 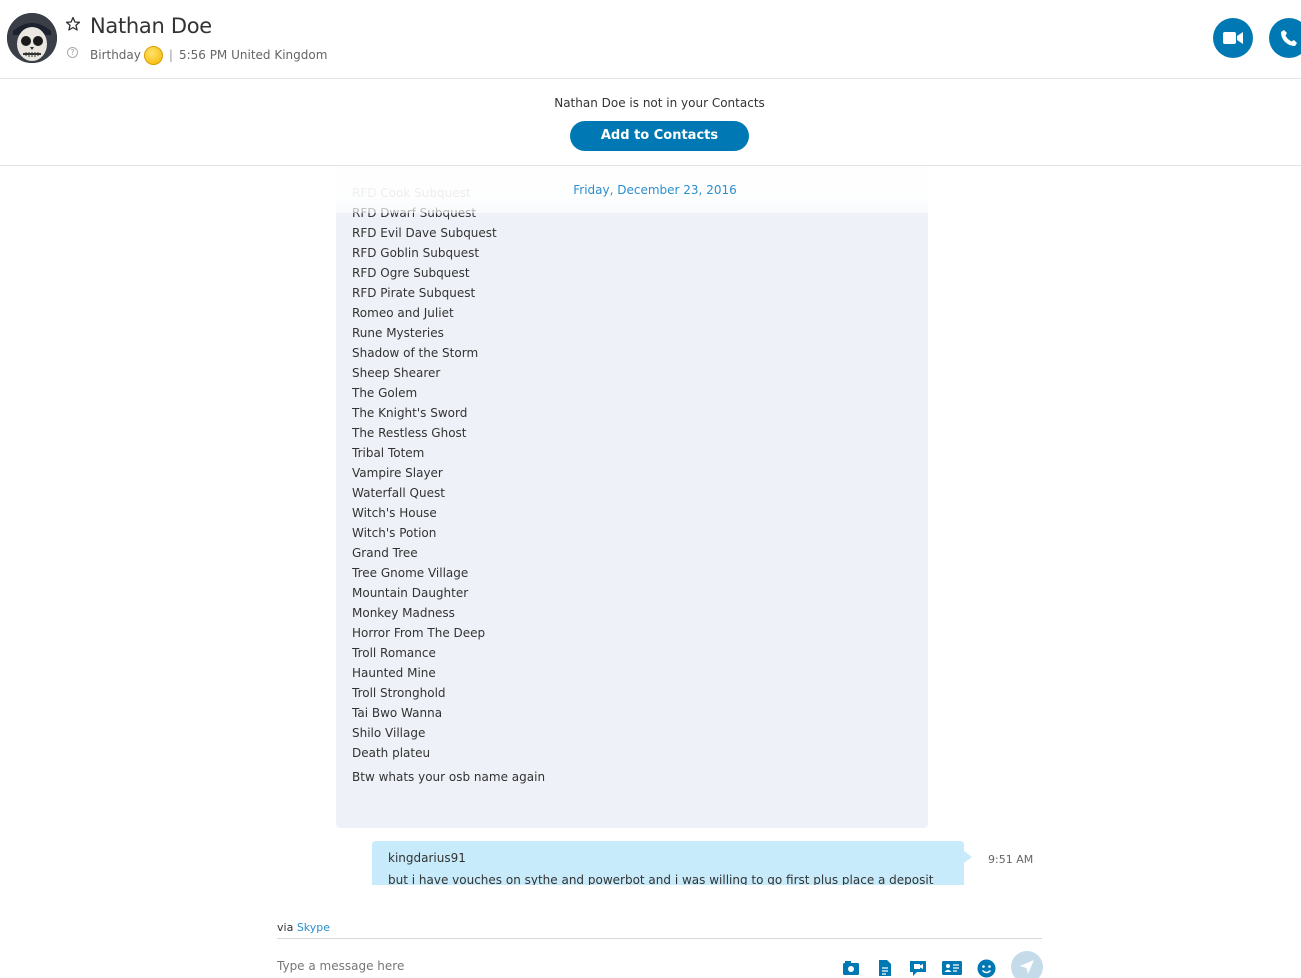 I want to click on emoji-icon, so click(x=153, y=55).